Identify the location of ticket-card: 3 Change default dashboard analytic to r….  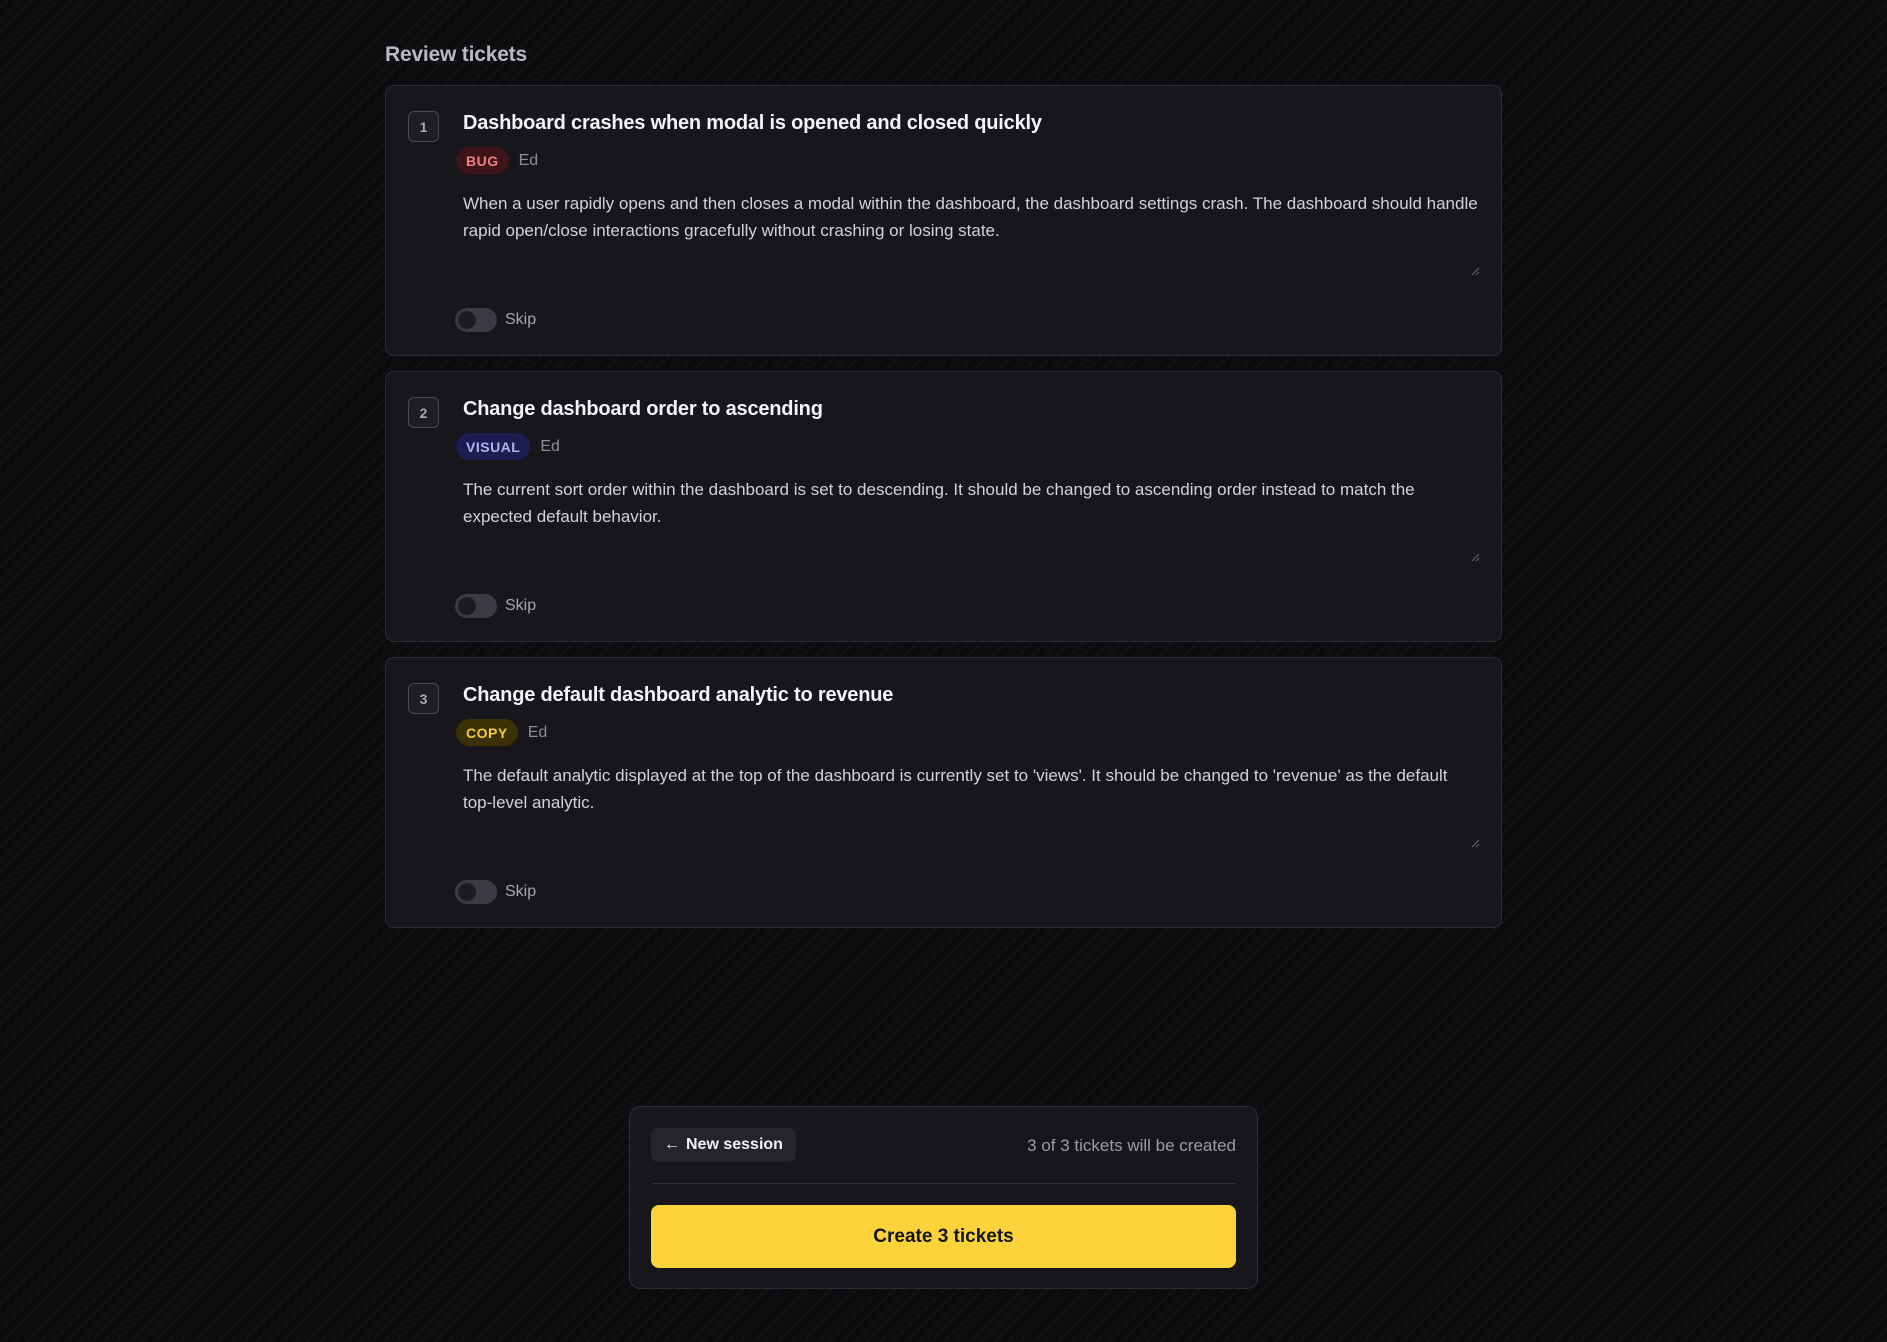
(943, 792).